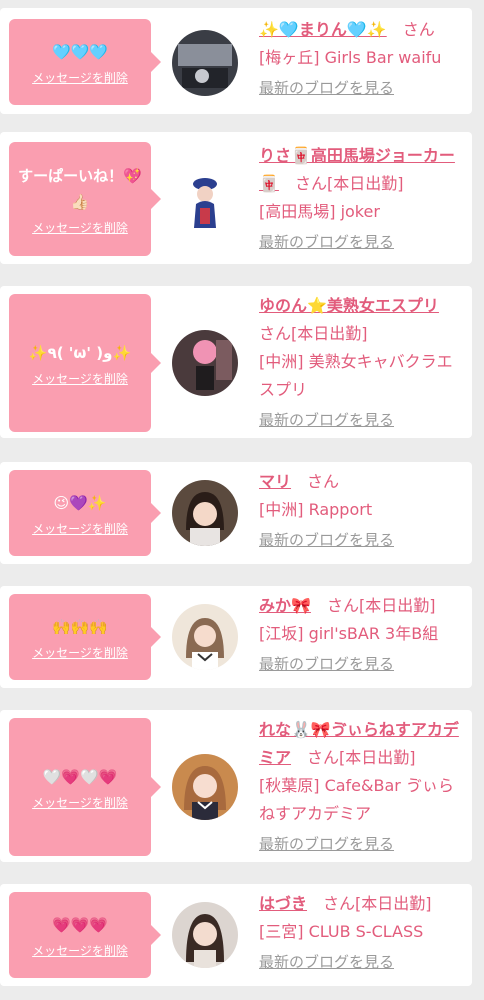  Describe the element at coordinates (316, 509) in the screenshot. I see `shop-name: [中洲] Rapport` at that location.